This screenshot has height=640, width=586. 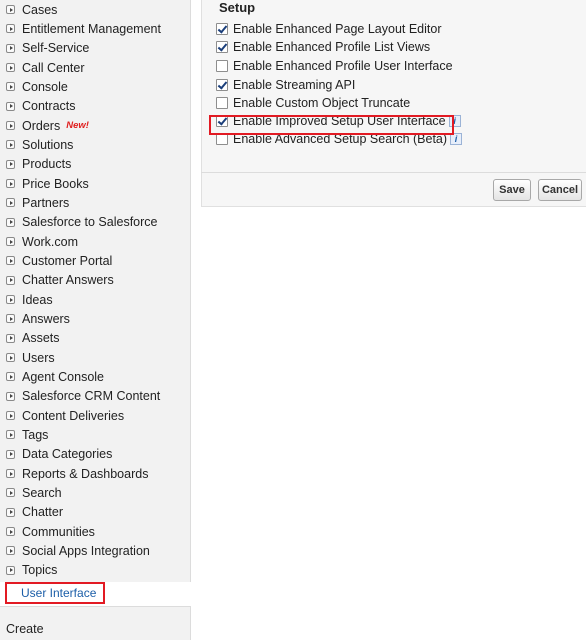 I want to click on sidebar-item: Salesforce CRM Content, so click(x=95, y=396).